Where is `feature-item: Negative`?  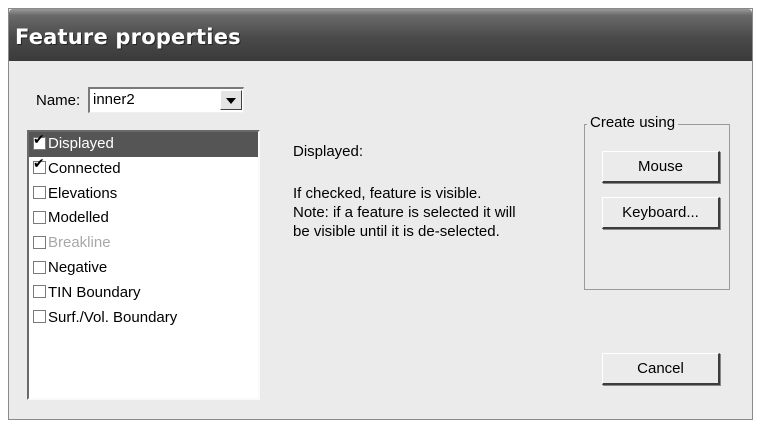
feature-item: Negative is located at coordinates (143, 268).